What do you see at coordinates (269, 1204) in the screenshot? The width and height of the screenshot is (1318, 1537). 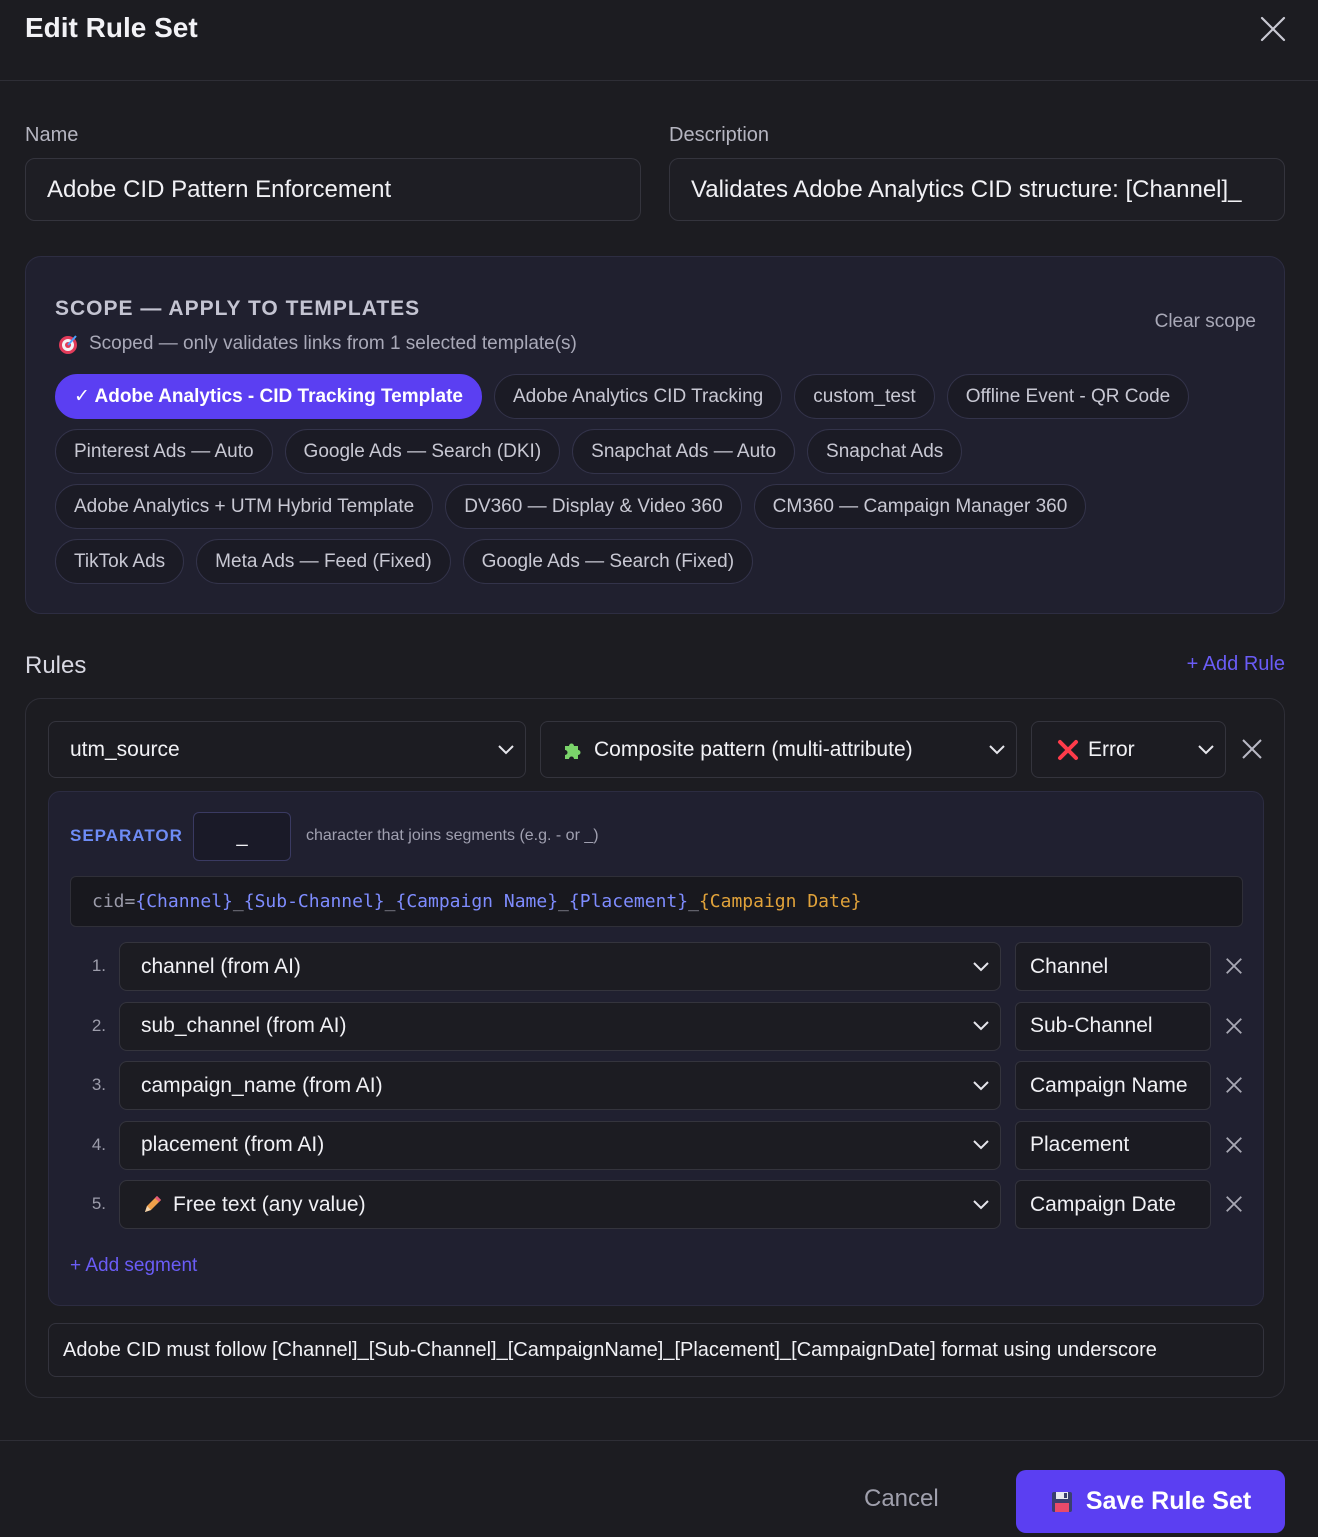 I see `segment-source-value: Free text (any value)` at bounding box center [269, 1204].